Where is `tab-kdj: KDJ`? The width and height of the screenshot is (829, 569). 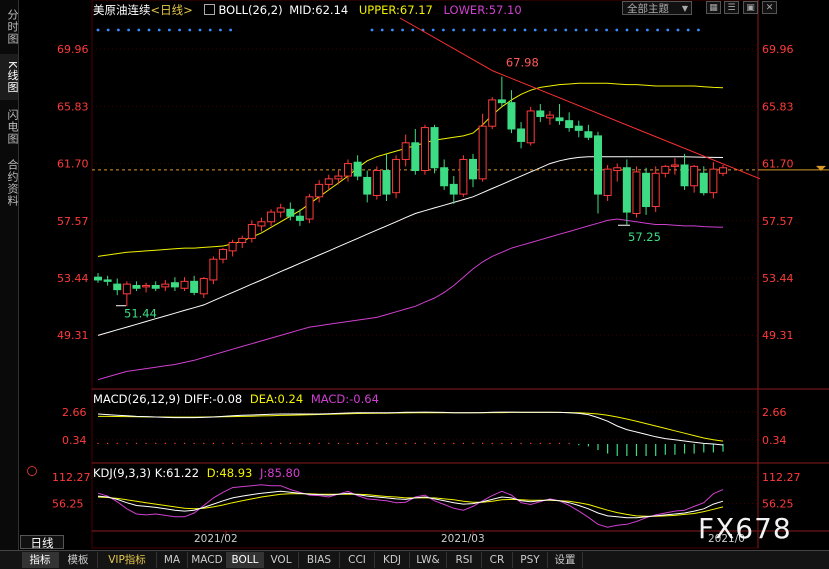
tab-kdj: KDJ is located at coordinates (392, 560).